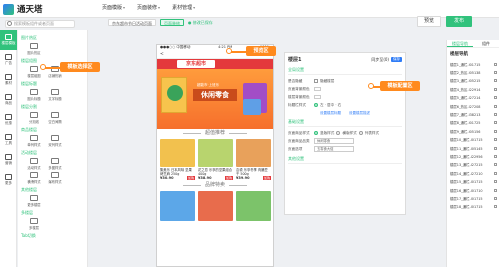  What do you see at coordinates (55, 95) in the screenshot?
I see `module-item: 文字标题` at bounding box center [55, 95].